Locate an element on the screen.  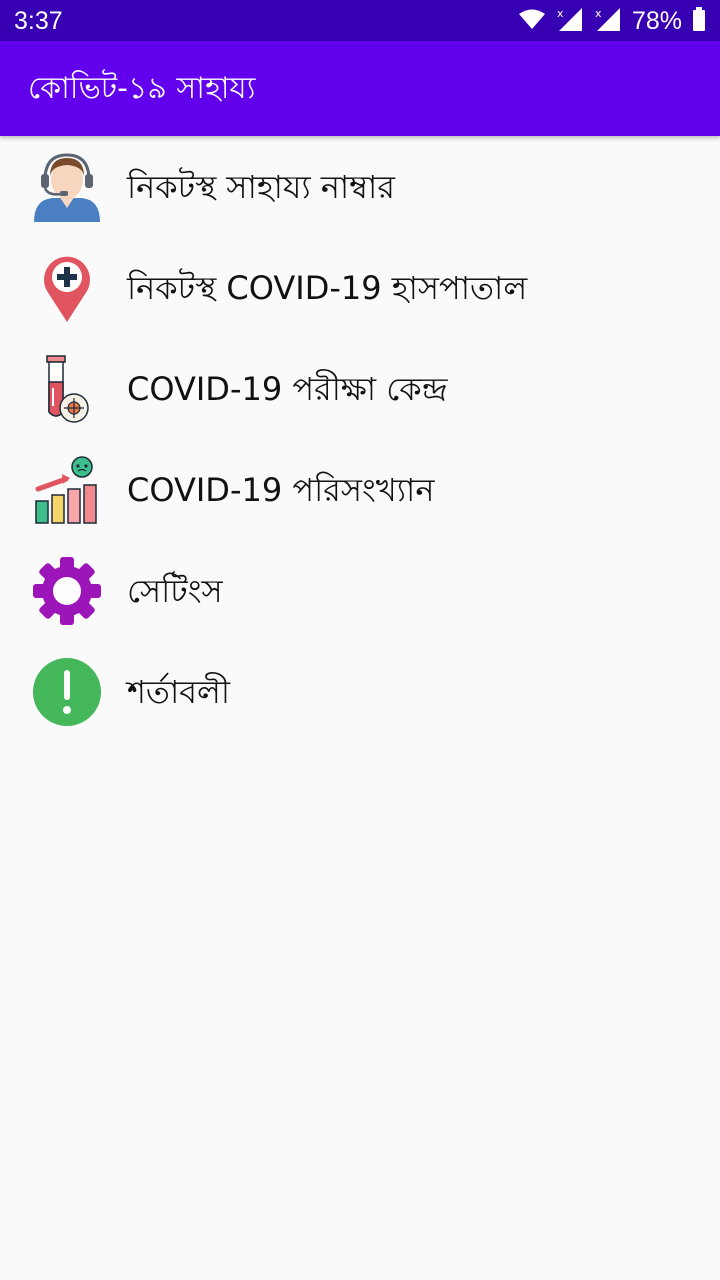
menu-item-label: নিকটস্থ COVID-19 হাসপাতাল is located at coordinates (327, 287).